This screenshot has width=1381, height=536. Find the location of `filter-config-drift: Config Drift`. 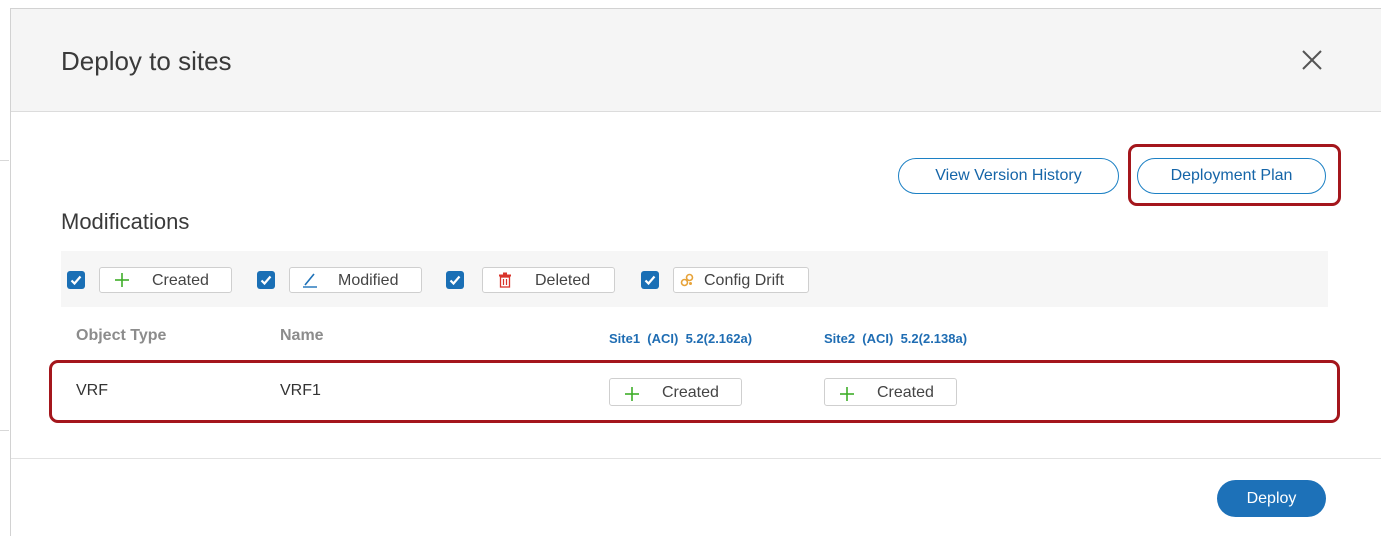

filter-config-drift: Config Drift is located at coordinates (736, 281).